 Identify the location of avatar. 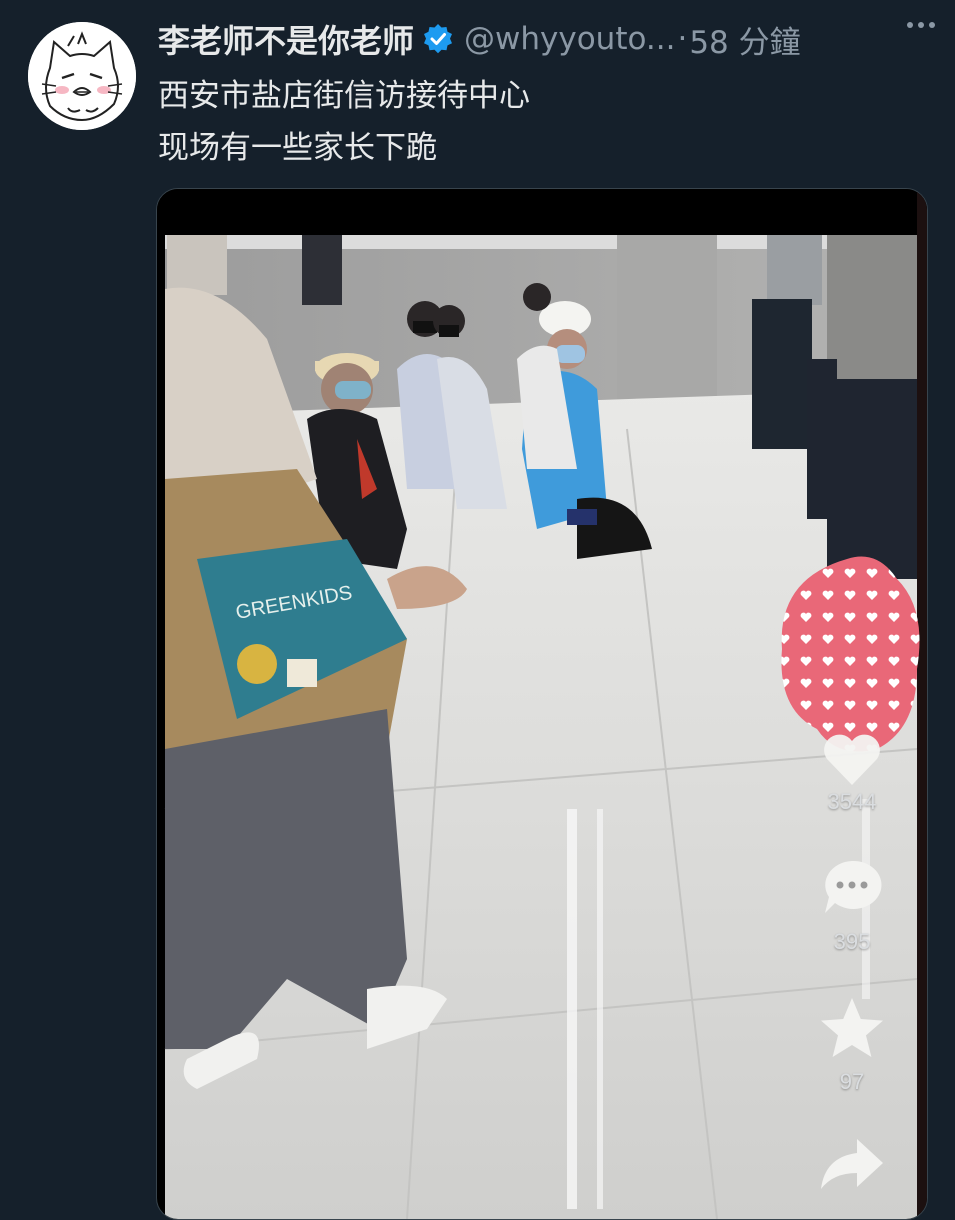
(82, 76).